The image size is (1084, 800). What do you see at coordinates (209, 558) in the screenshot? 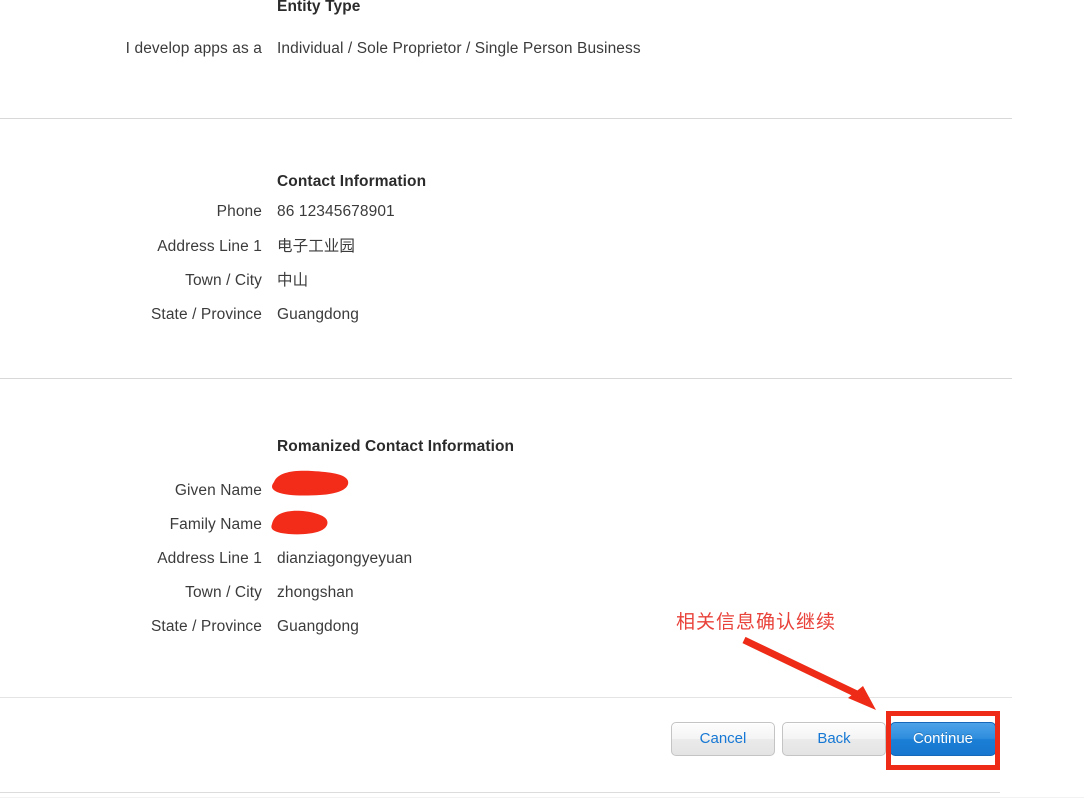
I see `field-label-romanized-address-line-1: Address Line 1` at bounding box center [209, 558].